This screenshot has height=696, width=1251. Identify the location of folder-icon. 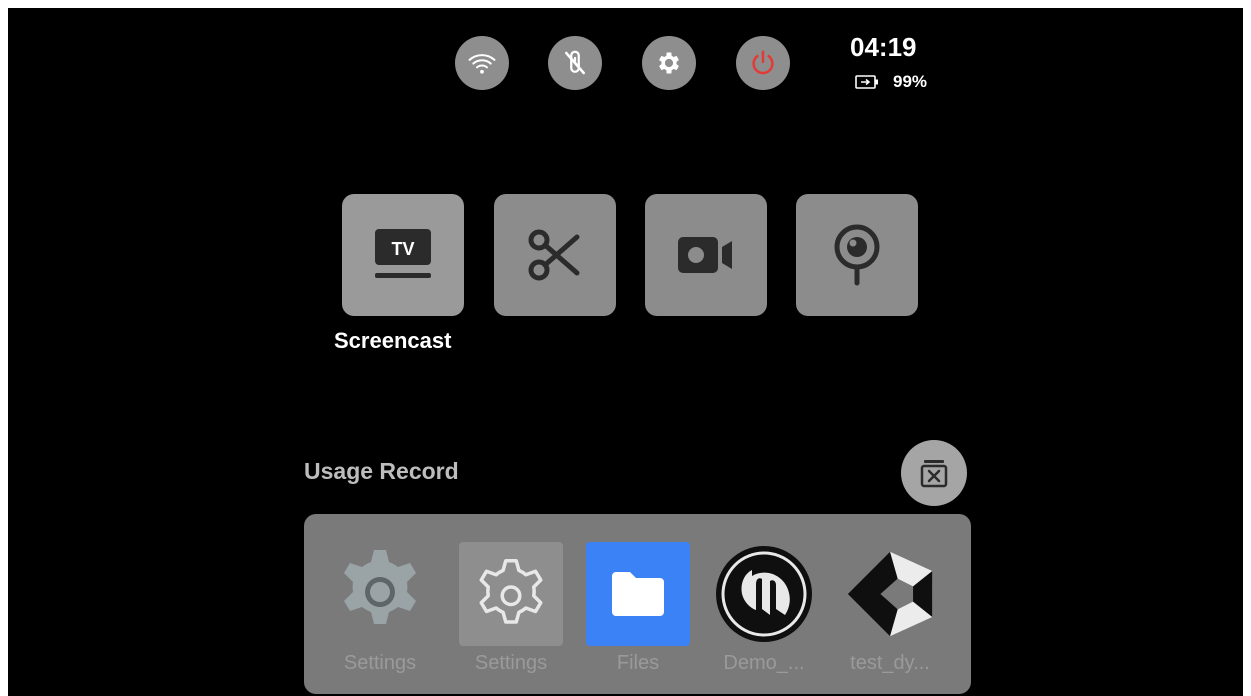
(638, 594).